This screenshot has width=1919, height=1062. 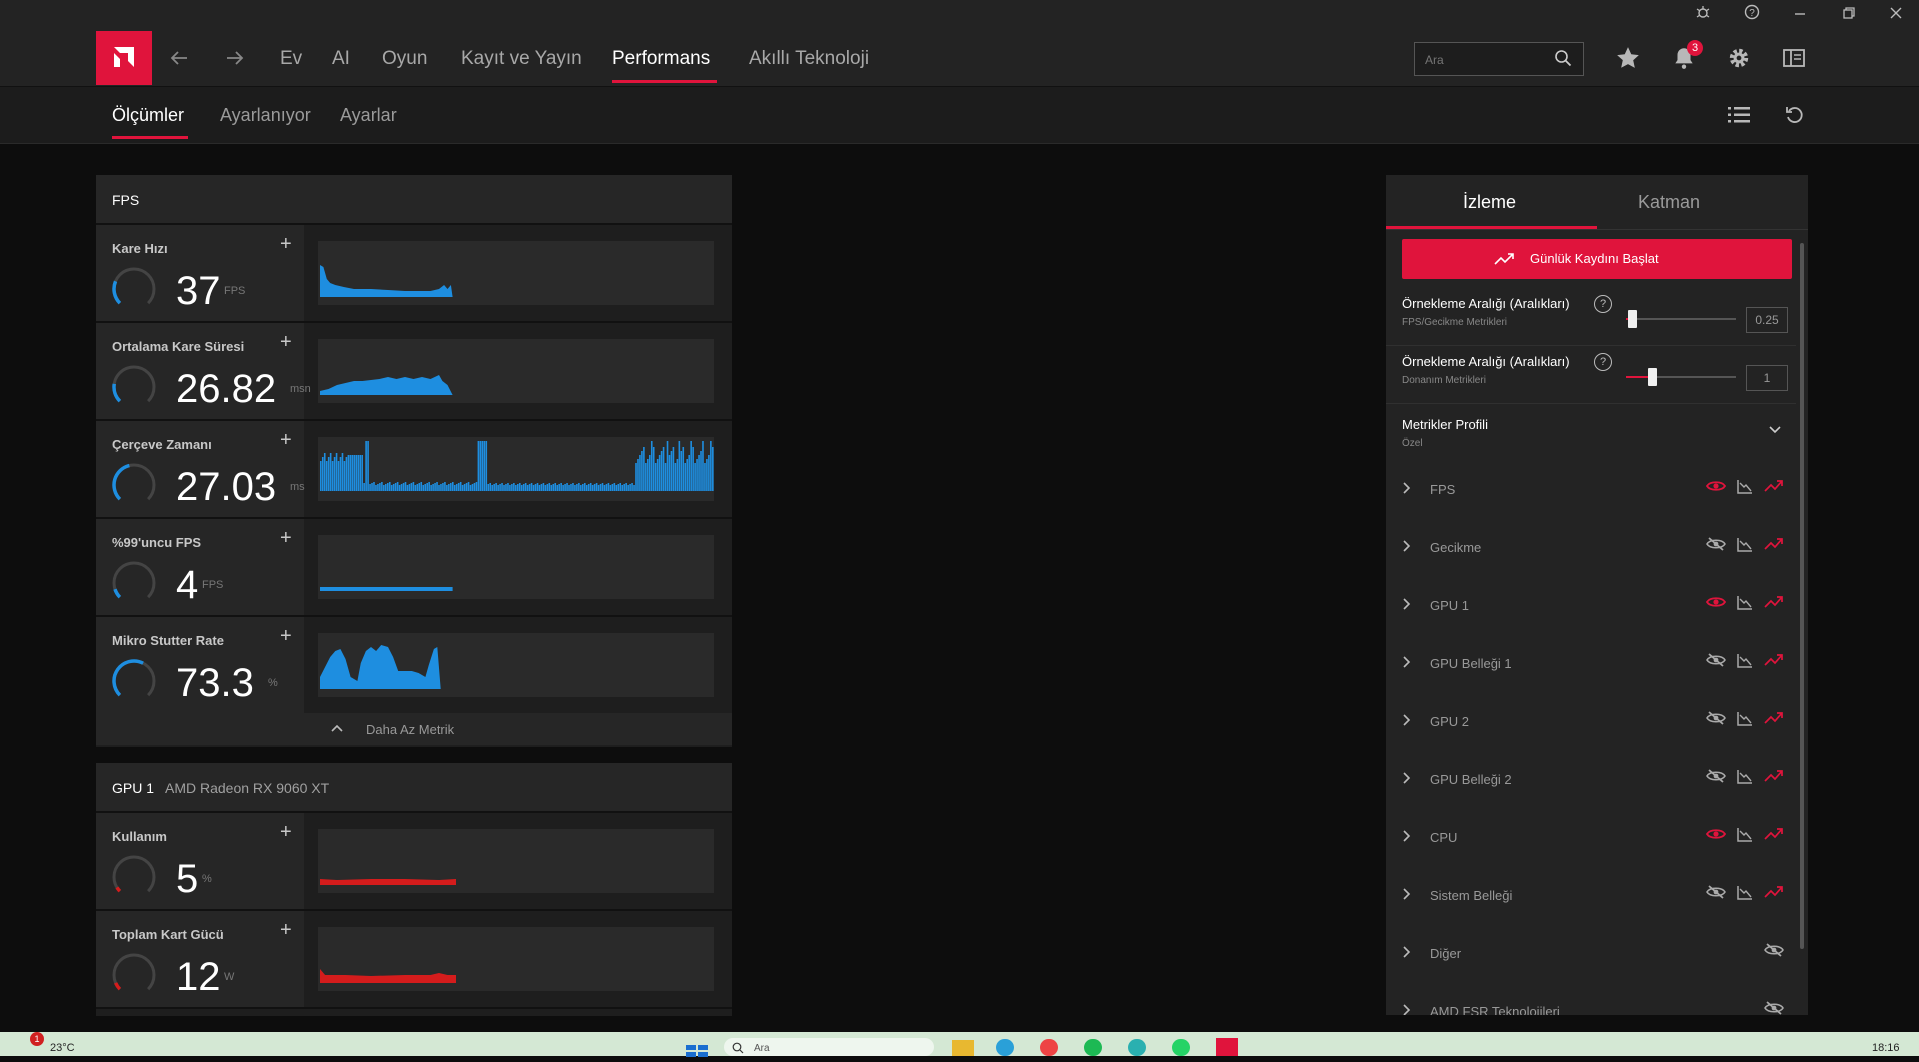 I want to click on metric-list-item: GPU Belleği 1, so click(x=1591, y=664).